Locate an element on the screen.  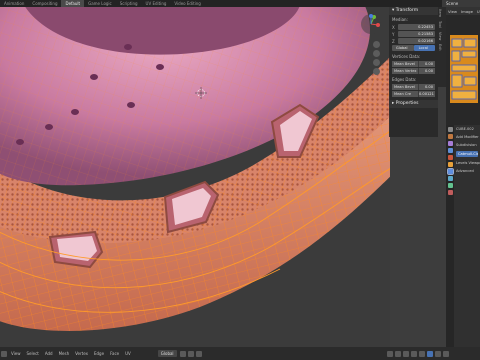
right-editors: View Image UV CUBE.002 is located at coordinates (463, 177).